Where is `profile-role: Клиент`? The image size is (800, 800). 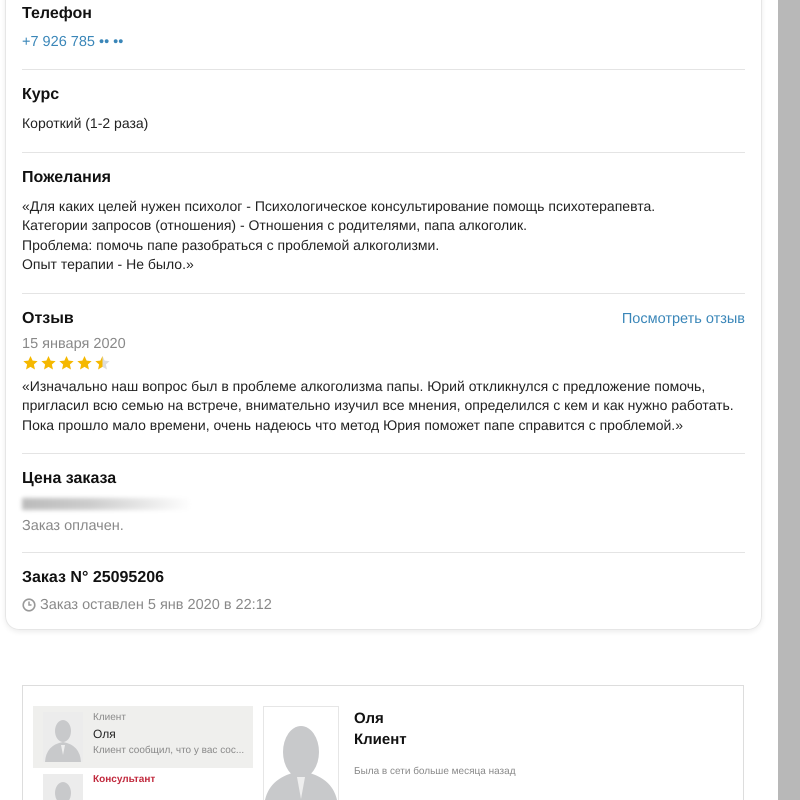 profile-role: Клиент is located at coordinates (381, 740).